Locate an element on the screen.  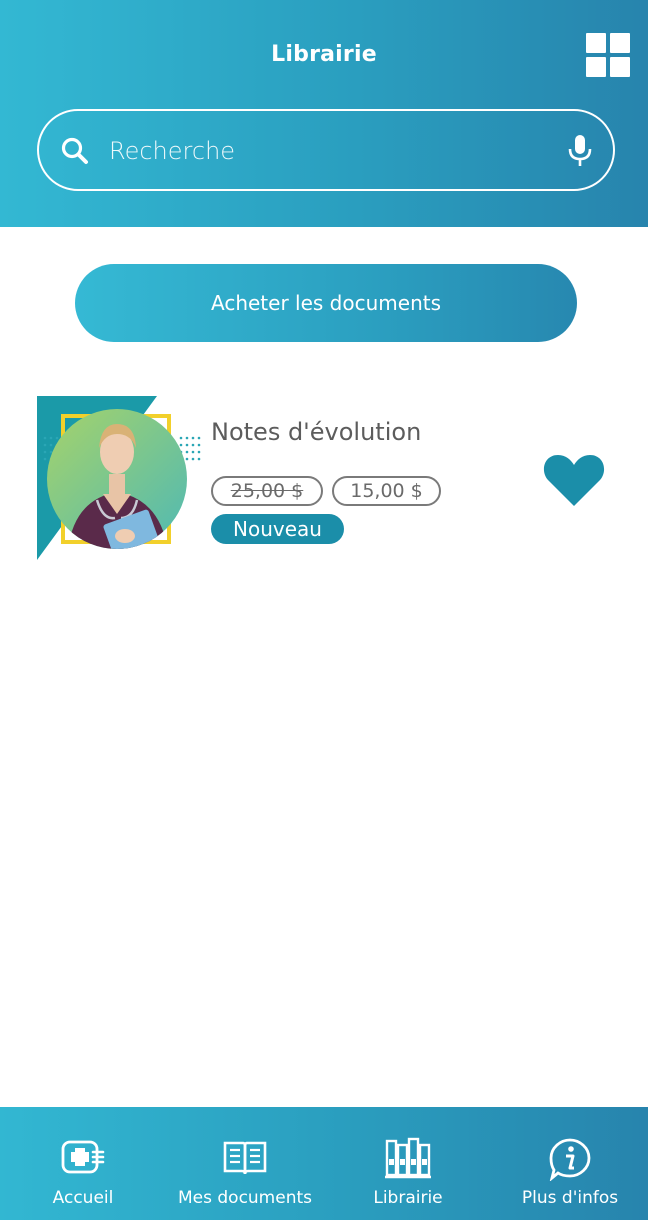
search-bar is located at coordinates (326, 150).